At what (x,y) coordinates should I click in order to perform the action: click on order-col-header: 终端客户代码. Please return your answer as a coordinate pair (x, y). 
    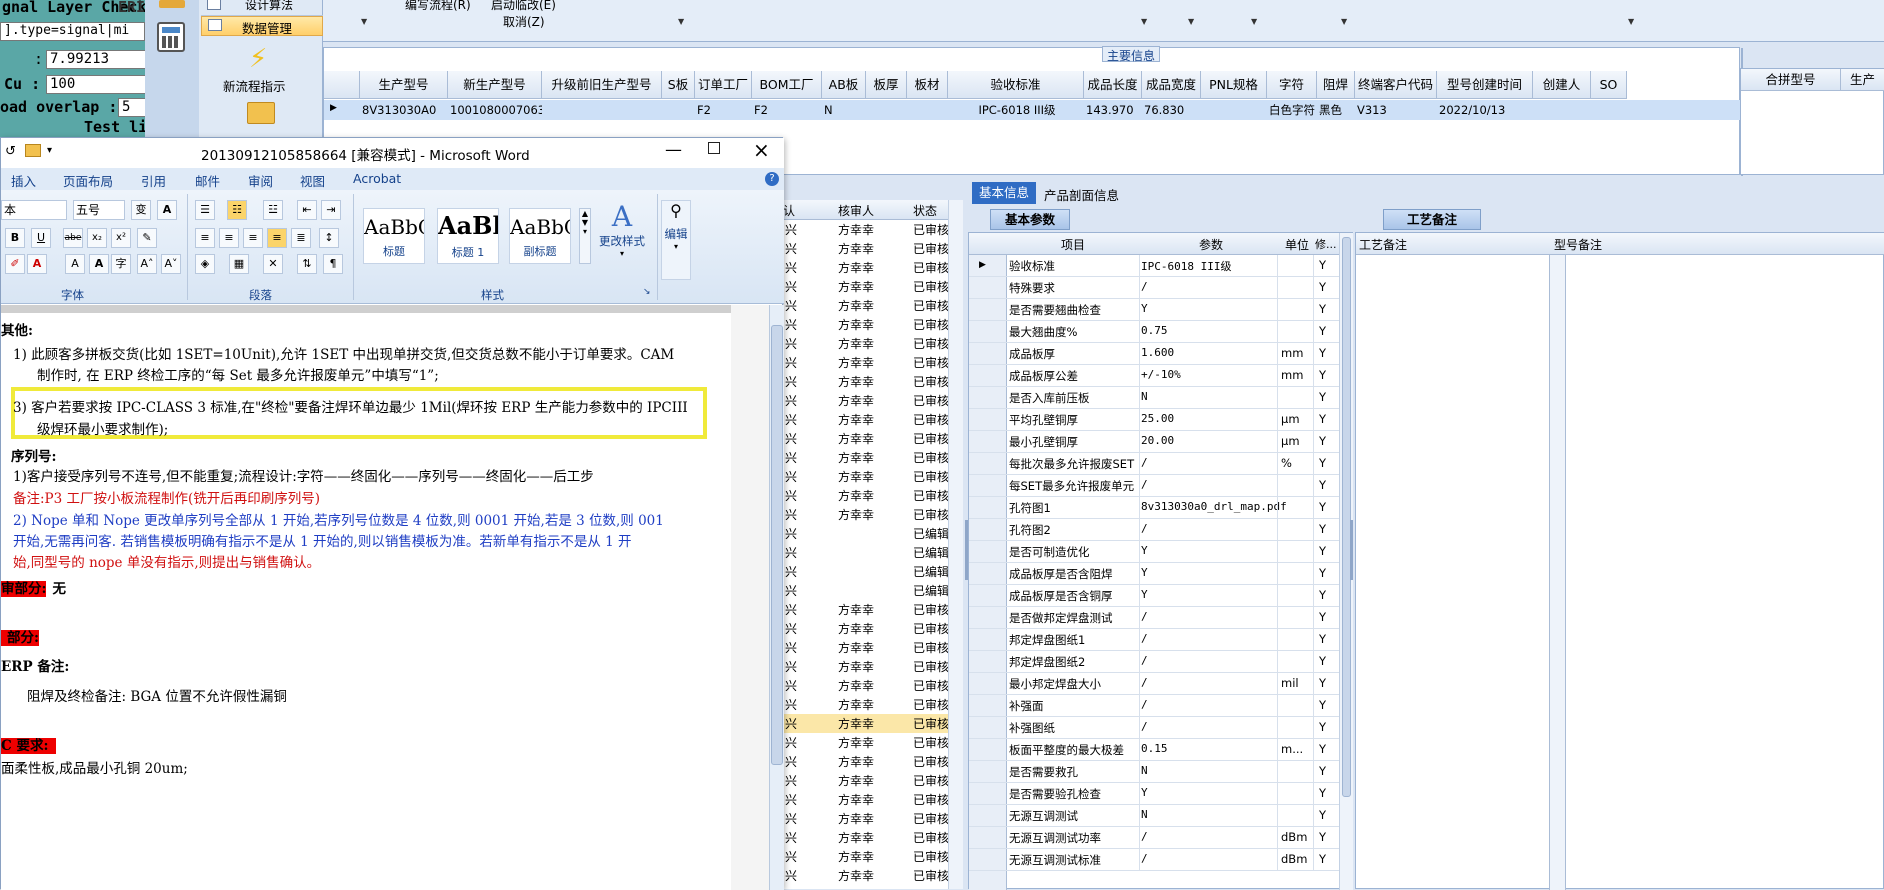
    Looking at the image, I should click on (1396, 85).